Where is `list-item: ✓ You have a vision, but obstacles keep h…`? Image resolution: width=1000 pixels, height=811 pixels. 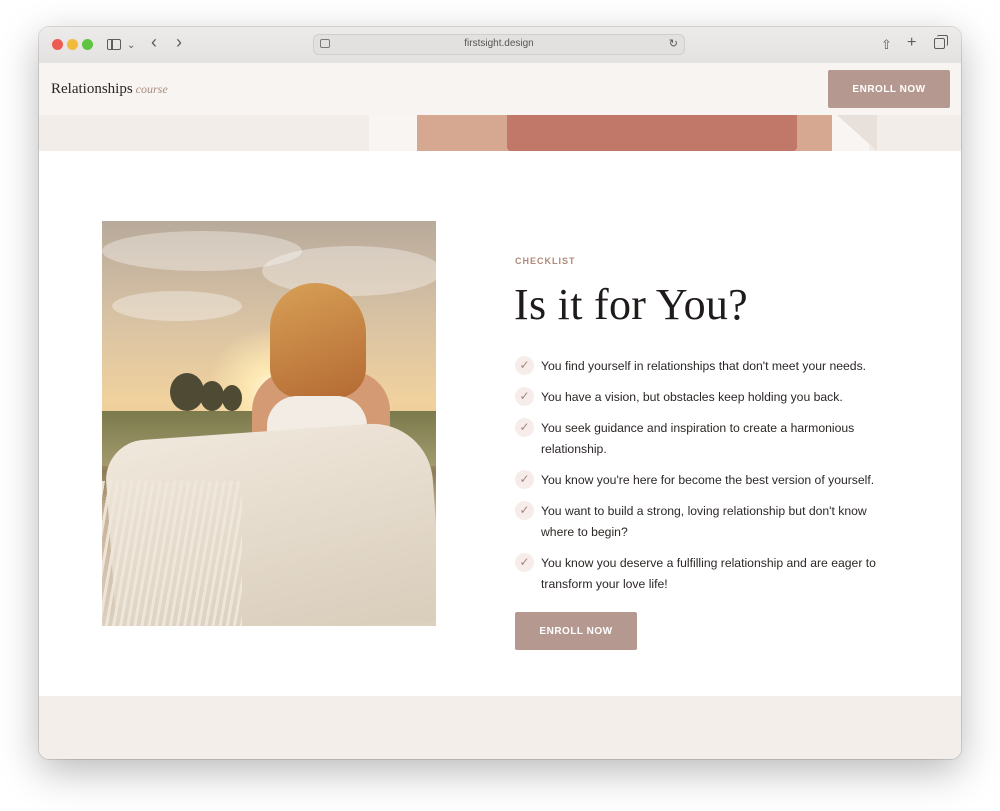
list-item: ✓ You have a vision, but obstacles keep h… is located at coordinates (705, 397).